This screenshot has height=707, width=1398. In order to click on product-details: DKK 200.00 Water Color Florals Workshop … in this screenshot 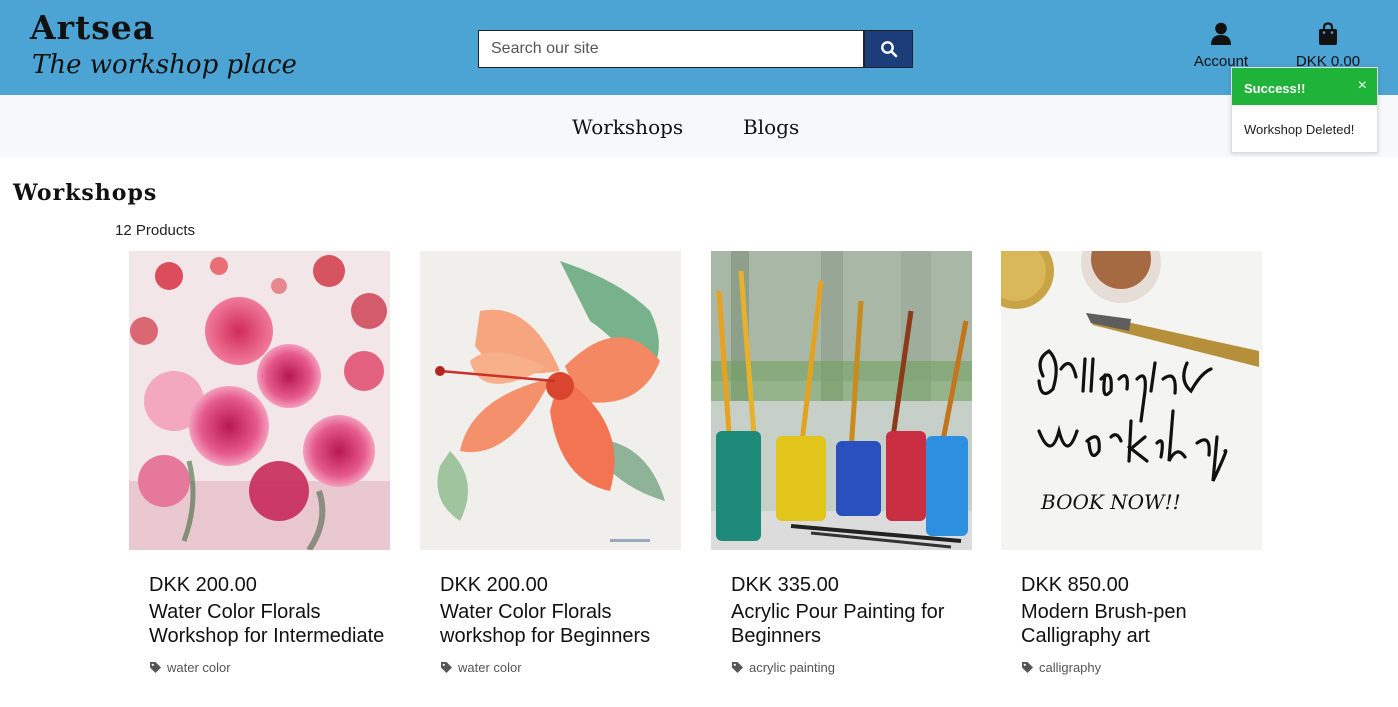, I will do `click(259, 612)`.